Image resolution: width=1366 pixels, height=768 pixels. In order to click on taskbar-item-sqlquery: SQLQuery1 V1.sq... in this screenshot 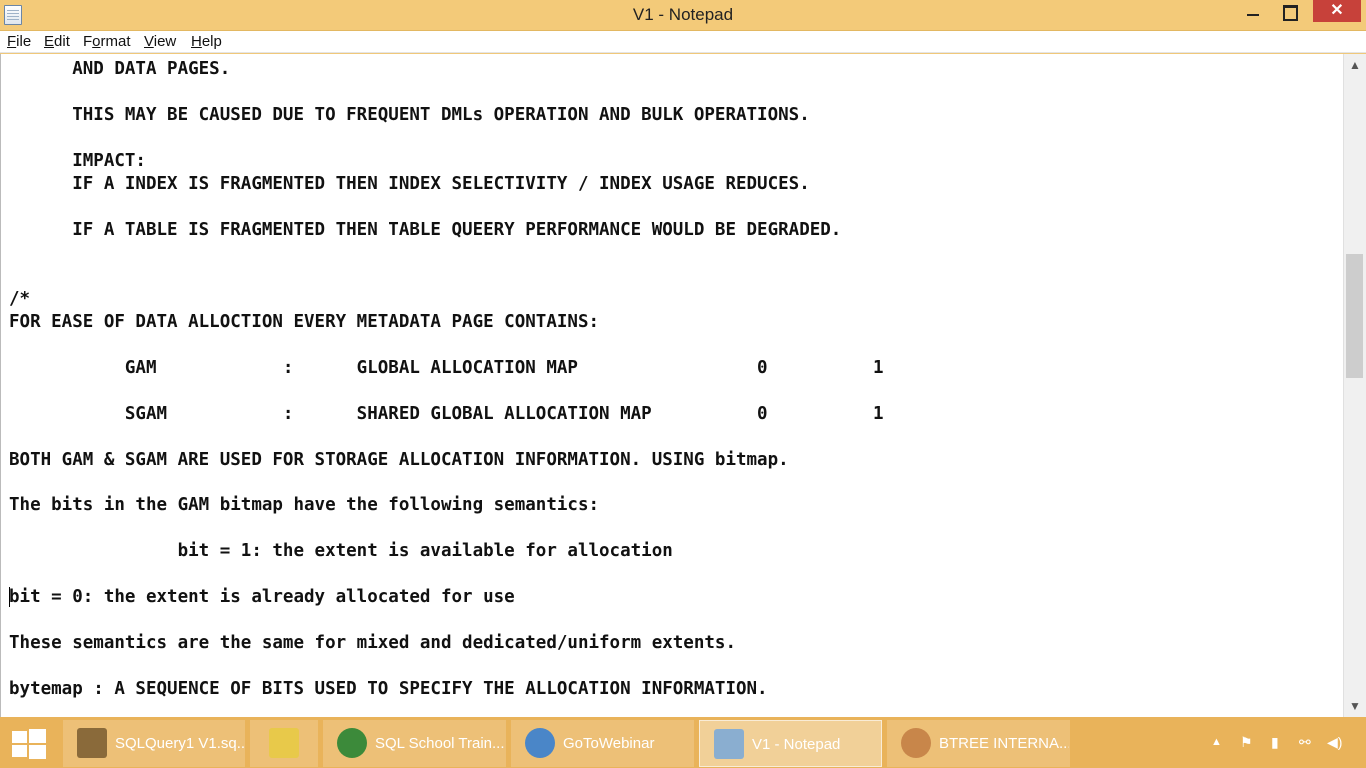, I will do `click(154, 743)`.